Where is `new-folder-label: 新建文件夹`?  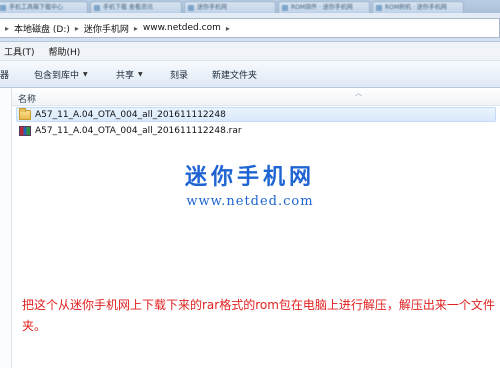
new-folder-label: 新建文件夹 is located at coordinates (235, 75).